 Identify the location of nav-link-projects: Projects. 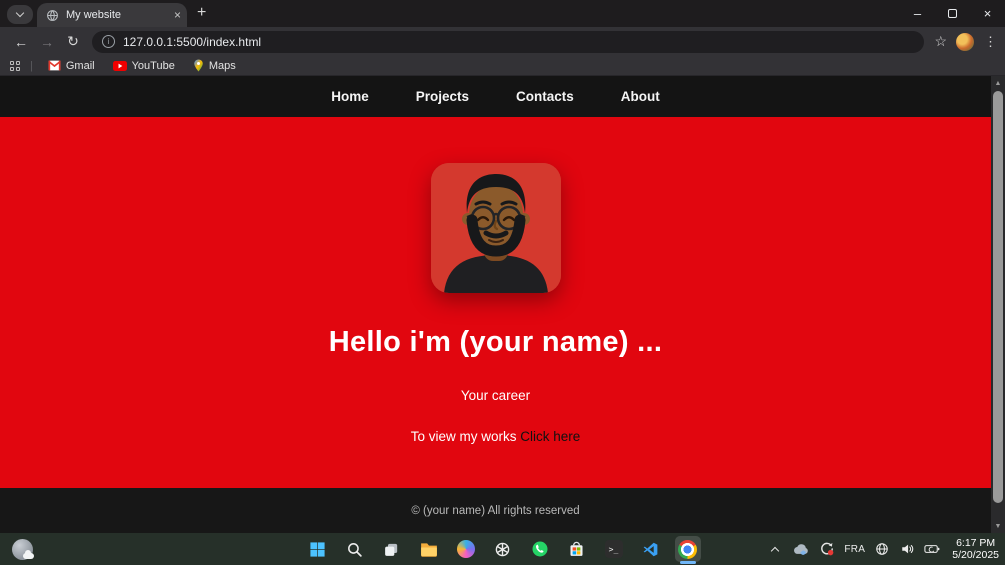
(442, 96).